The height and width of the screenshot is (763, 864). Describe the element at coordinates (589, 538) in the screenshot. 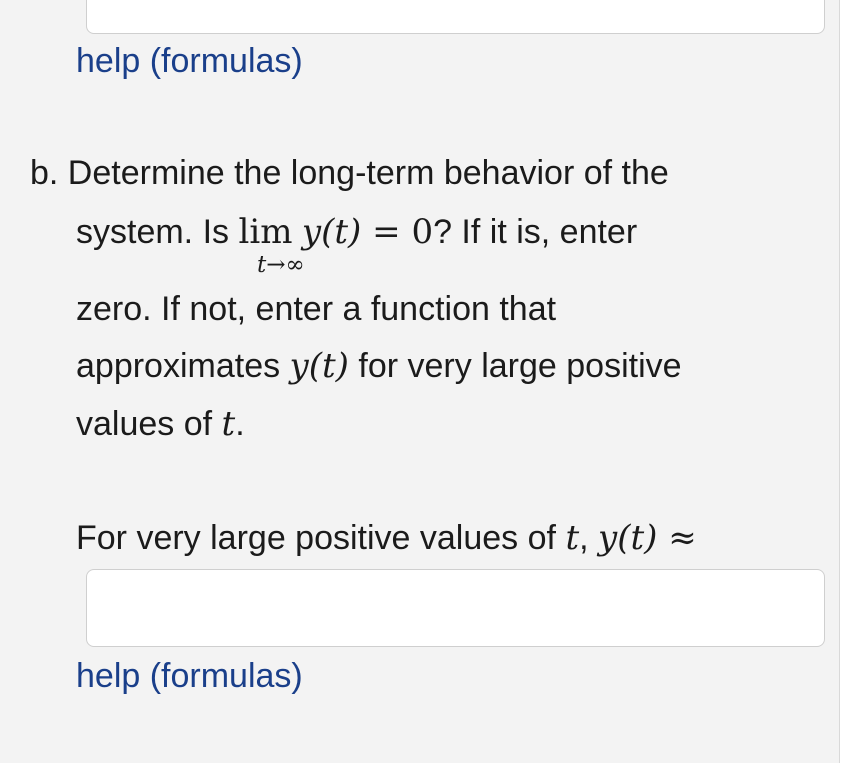

I see `answer-prompt-comma: ,` at that location.